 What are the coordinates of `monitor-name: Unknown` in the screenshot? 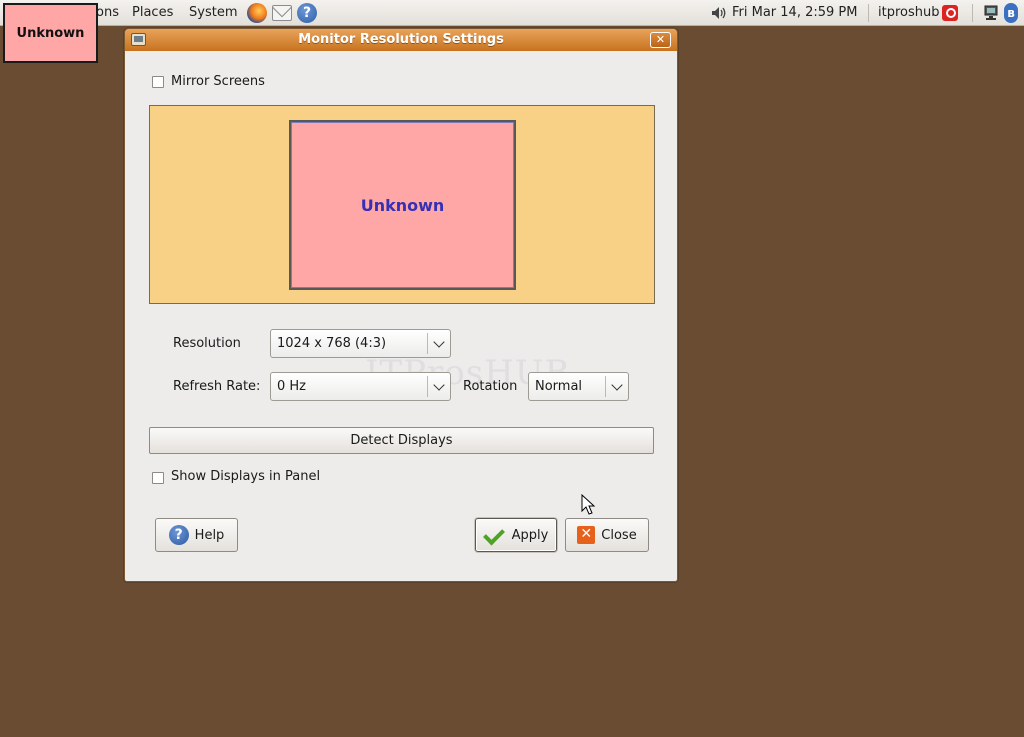 It's located at (402, 205).